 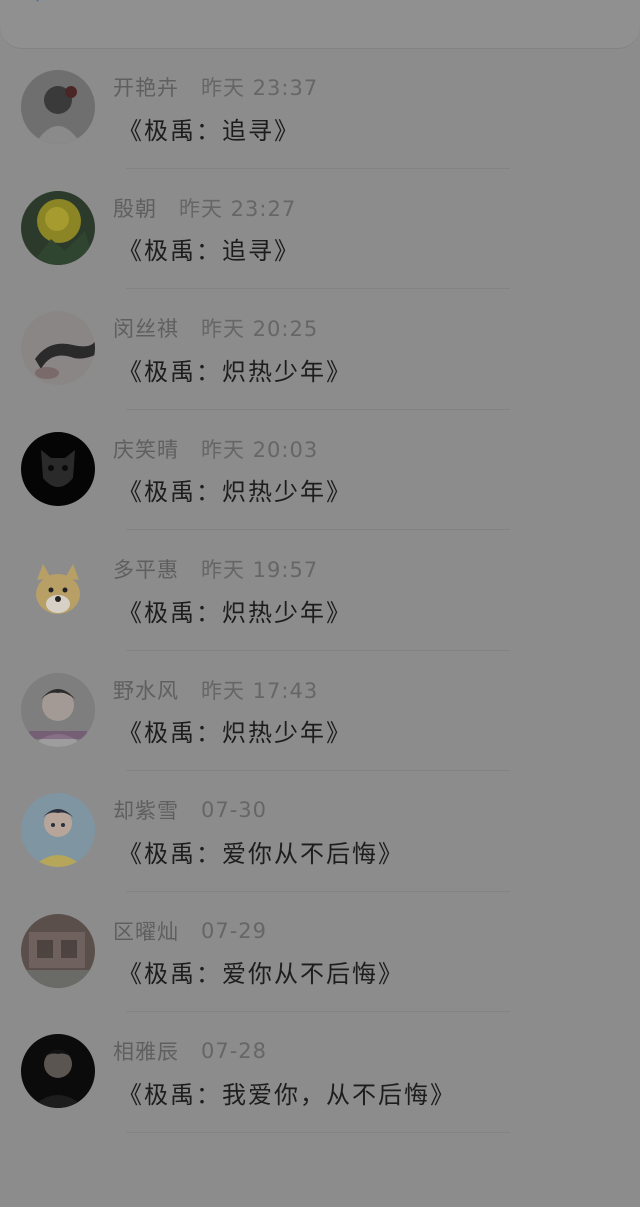 I want to click on list-item: 多平惠 昨天 19:57 《极禹：炽热少年》, so click(x=320, y=590).